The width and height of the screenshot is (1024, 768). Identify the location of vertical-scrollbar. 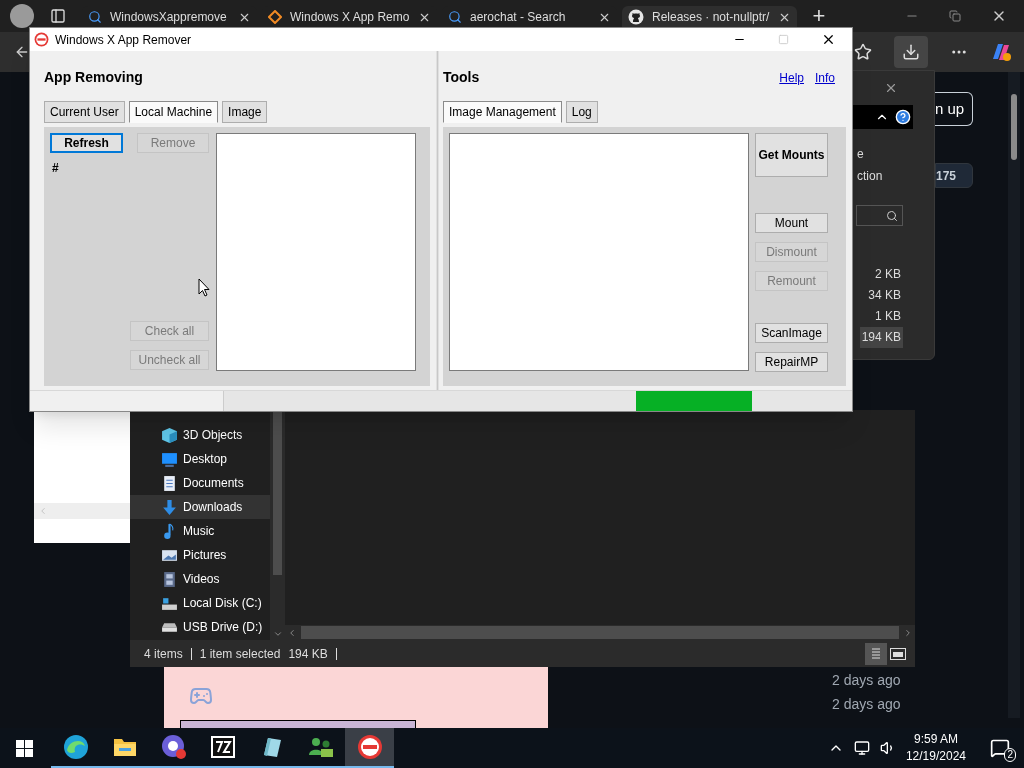
(277, 525).